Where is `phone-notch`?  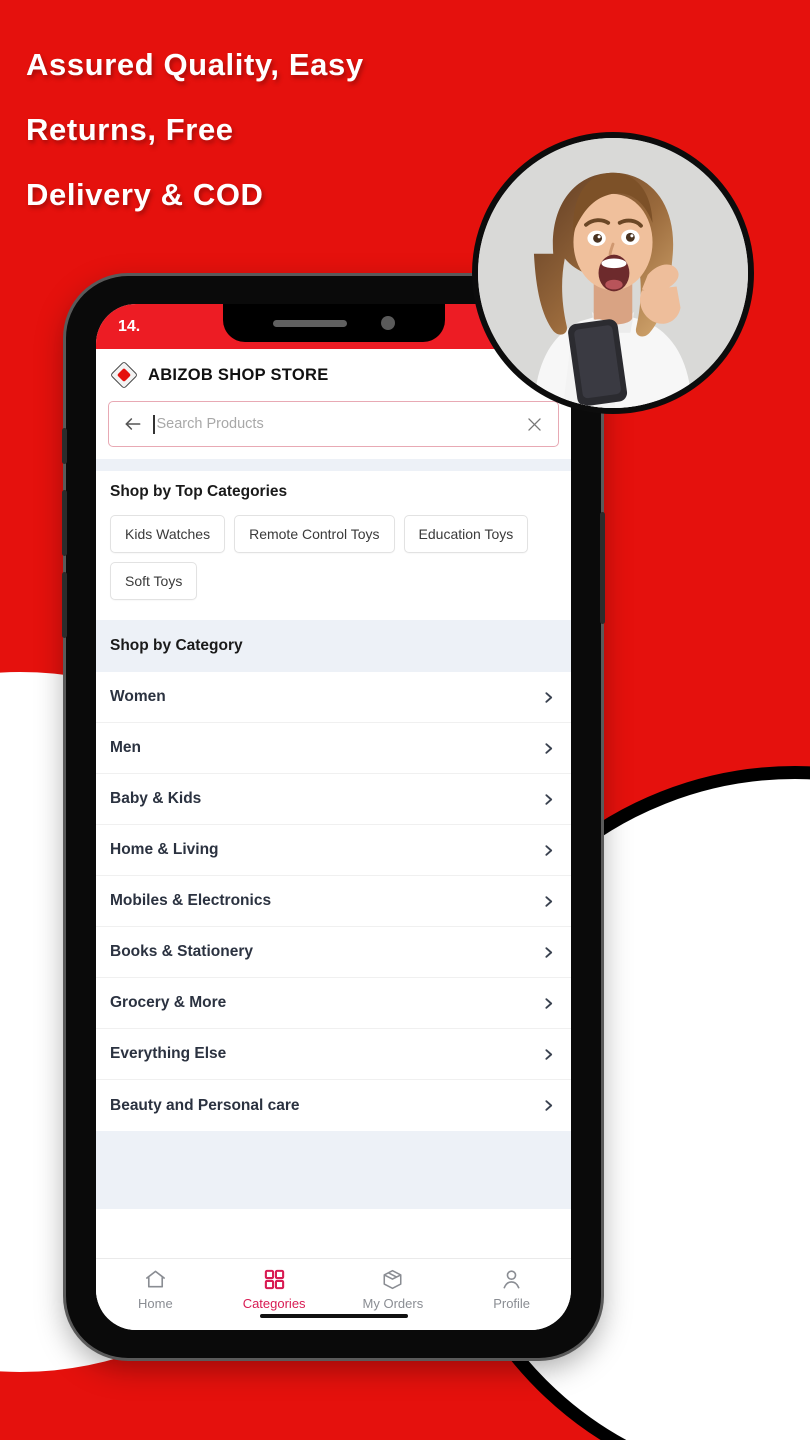 phone-notch is located at coordinates (333, 323).